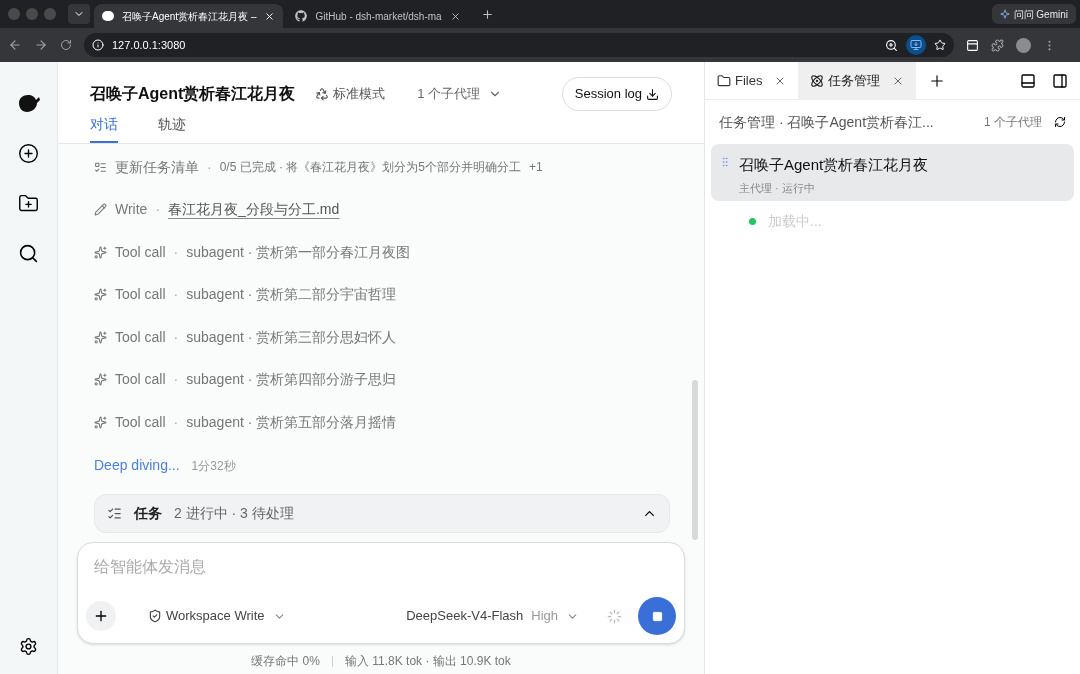 The height and width of the screenshot is (674, 1080). I want to click on tab-search-button, so click(79, 14).